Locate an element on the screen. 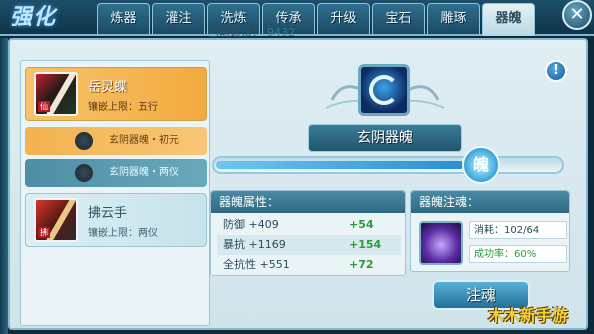 The image size is (594, 334). soul-progress-fill is located at coordinates (340, 165).